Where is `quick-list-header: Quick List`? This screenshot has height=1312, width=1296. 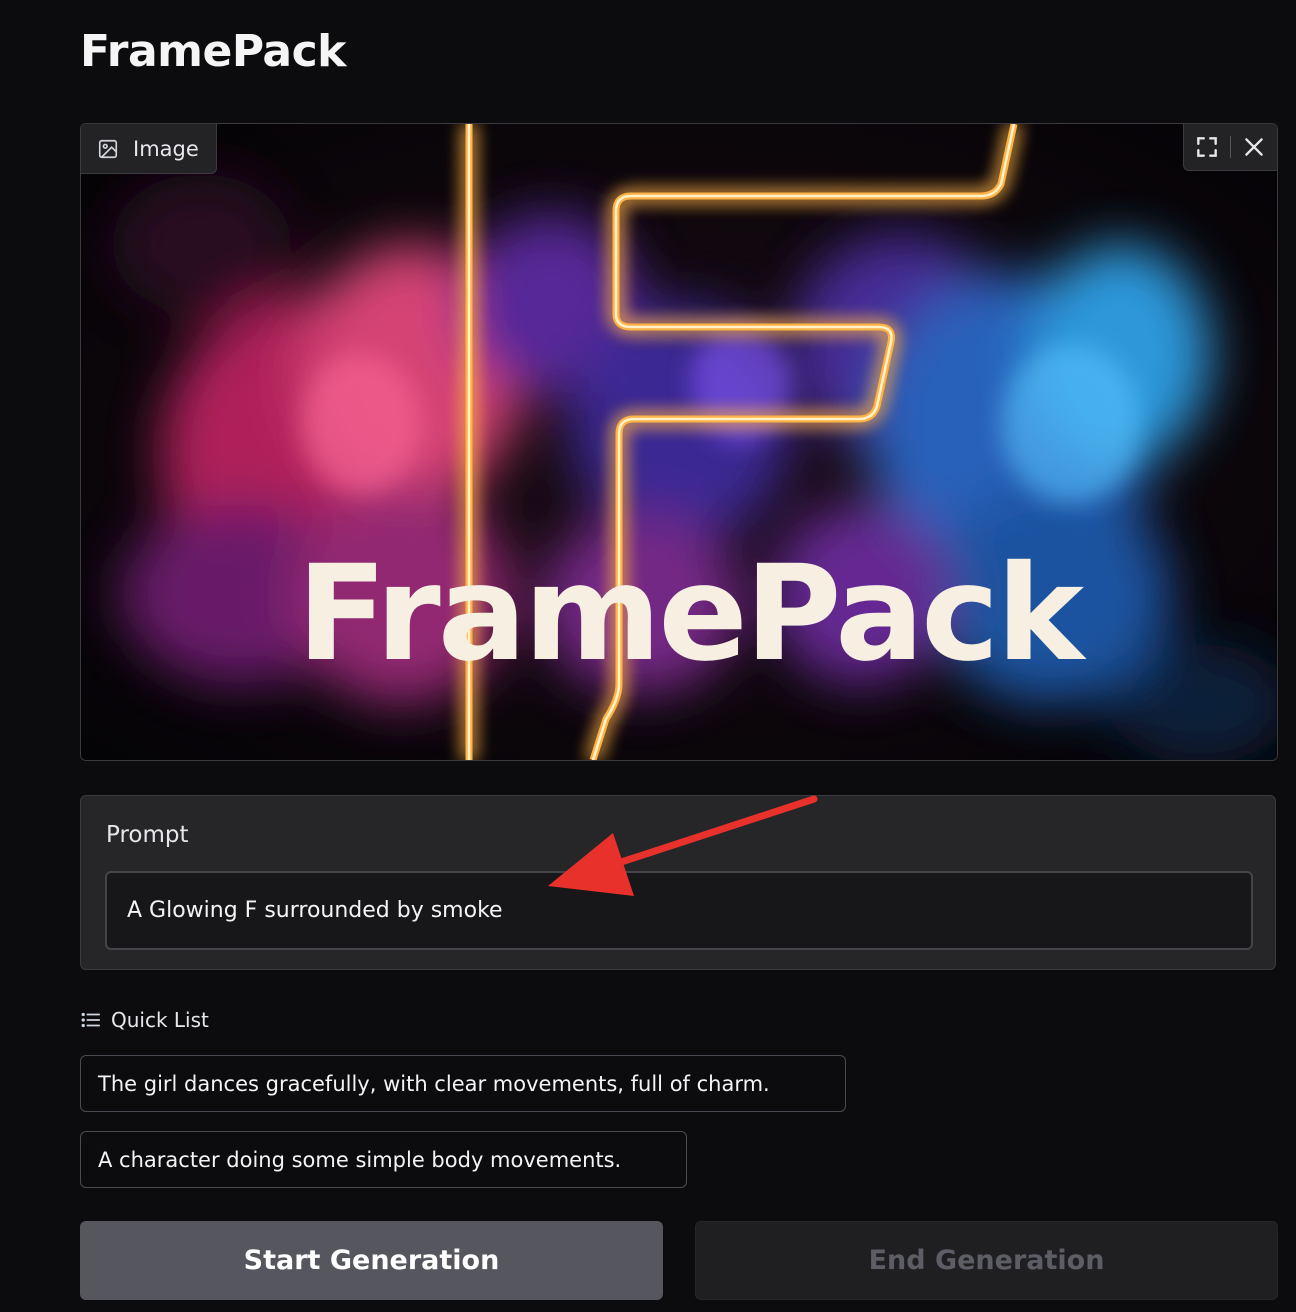 quick-list-header: Quick List is located at coordinates (144, 1020).